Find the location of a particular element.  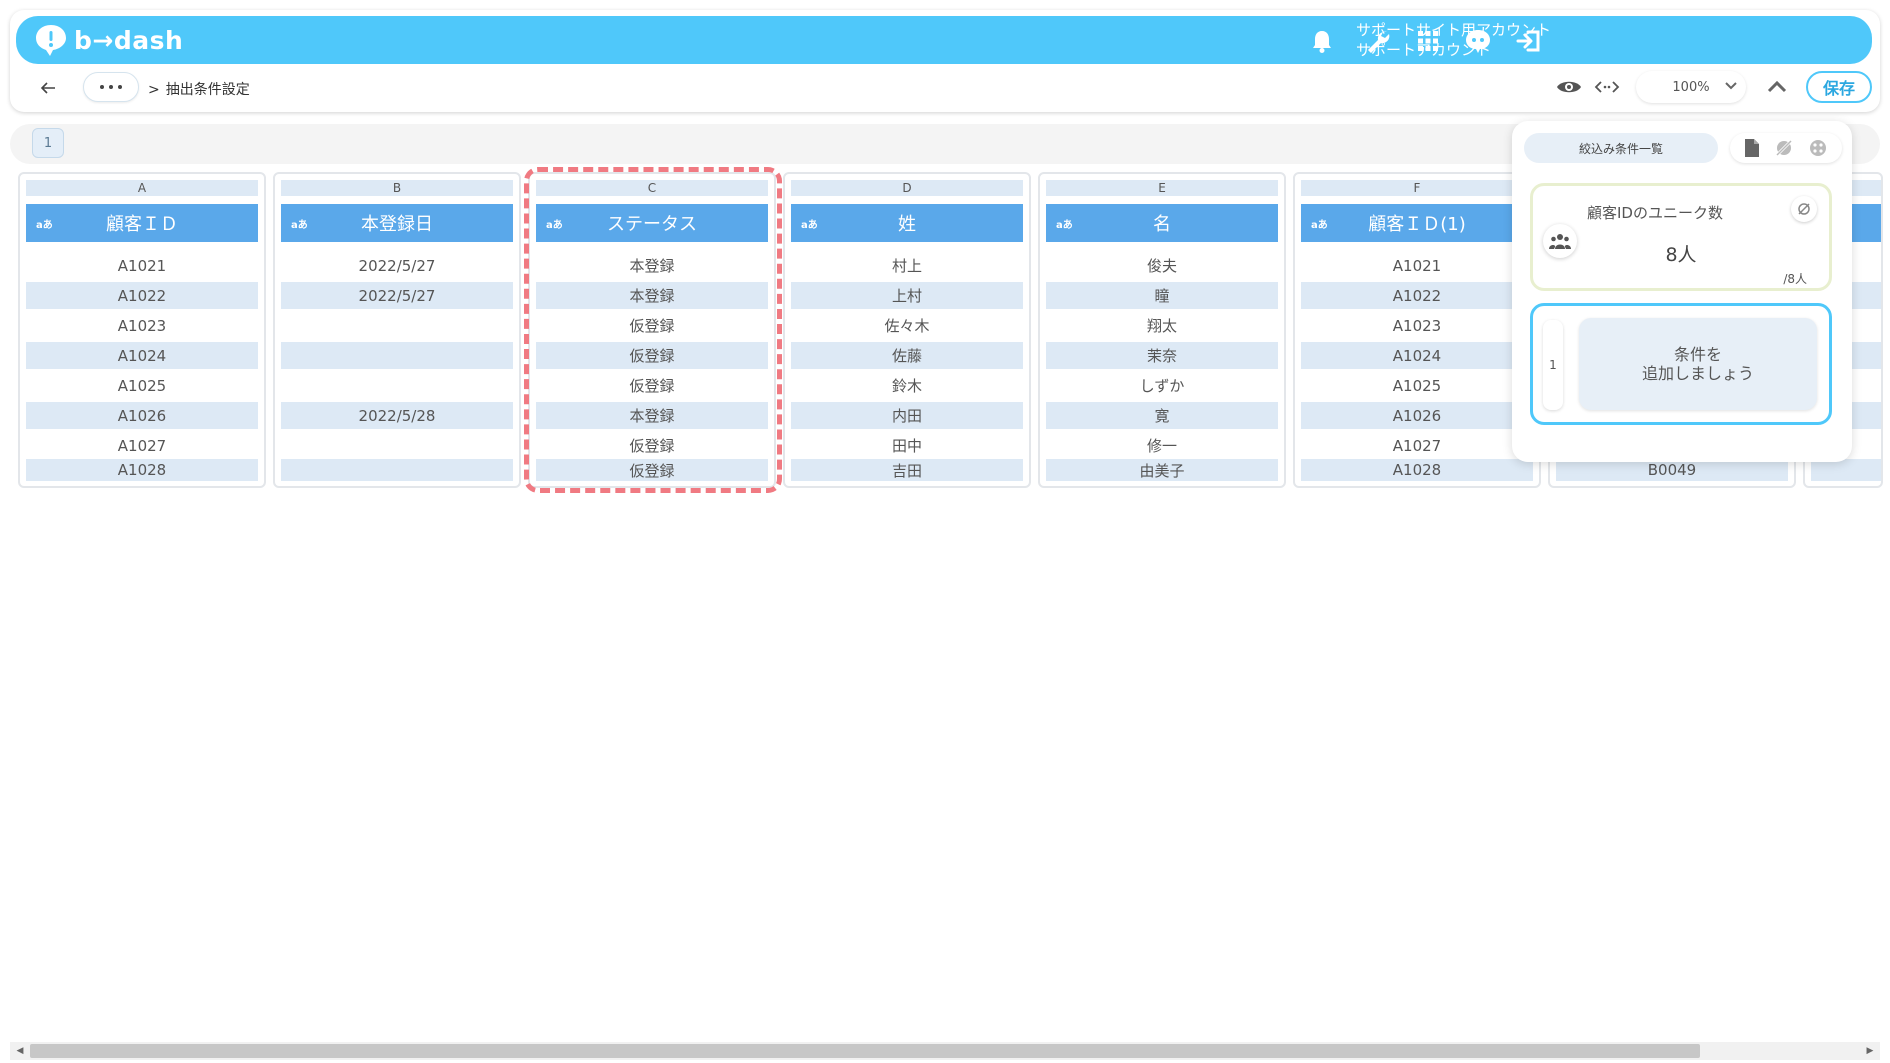

table-cell: A1024 is located at coordinates (142, 355).